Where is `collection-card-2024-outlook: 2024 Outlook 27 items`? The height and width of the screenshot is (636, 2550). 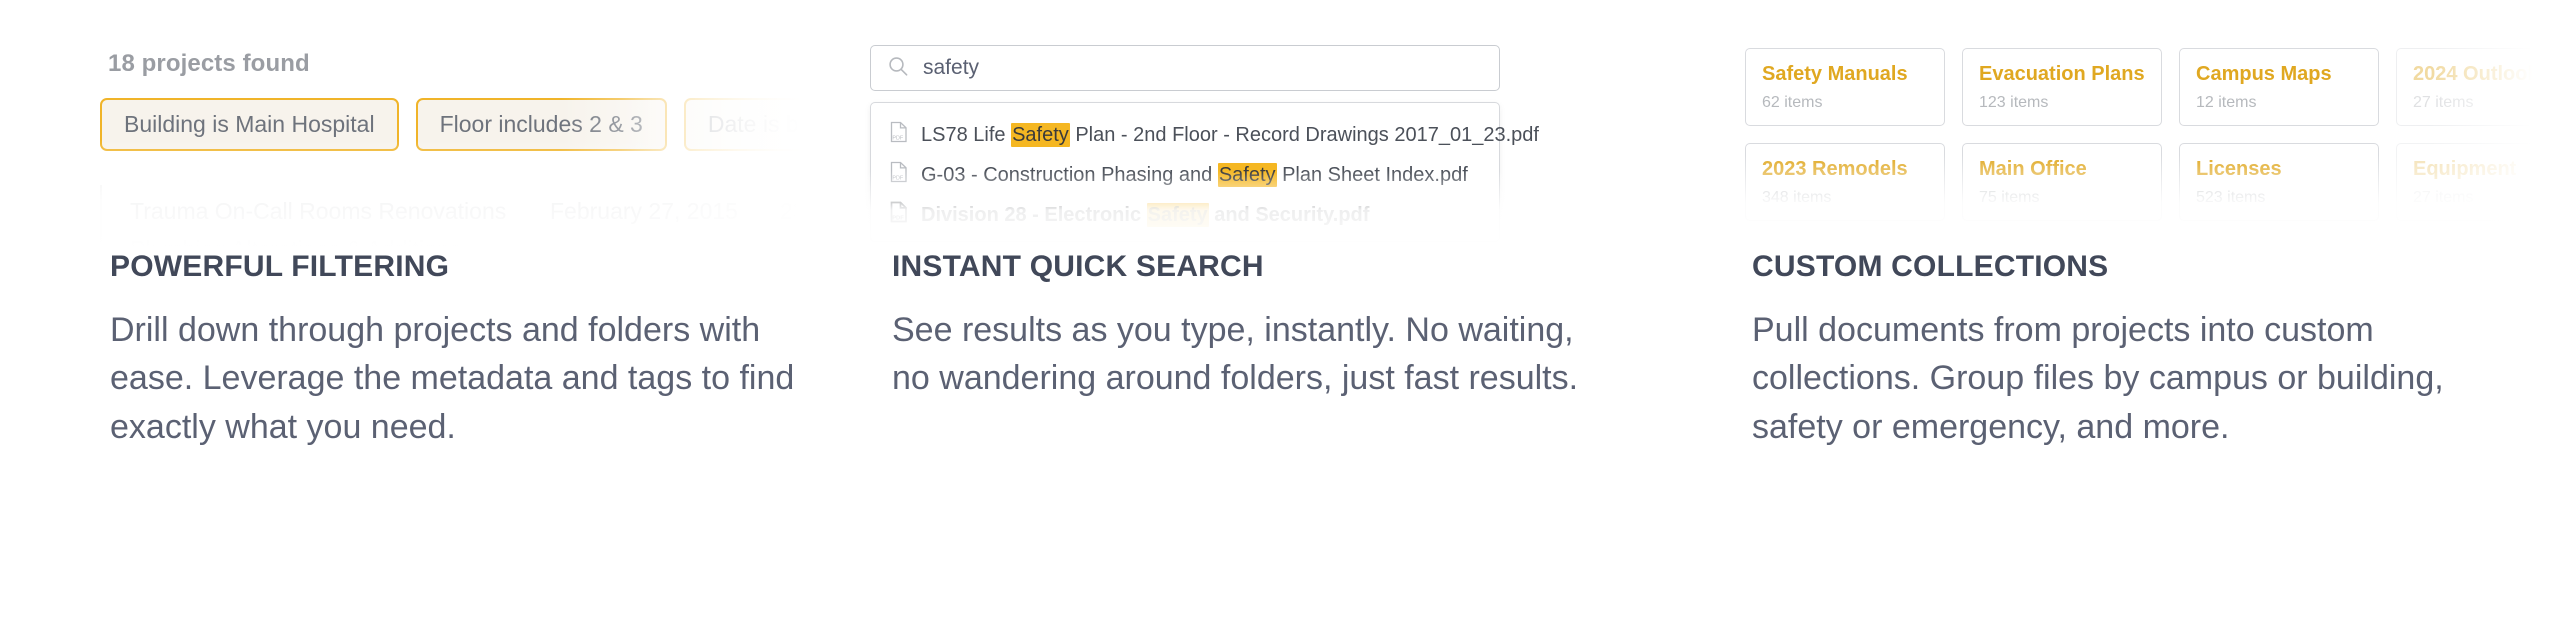 collection-card-2024-outlook: 2024 Outlook 27 items is located at coordinates (2473, 87).